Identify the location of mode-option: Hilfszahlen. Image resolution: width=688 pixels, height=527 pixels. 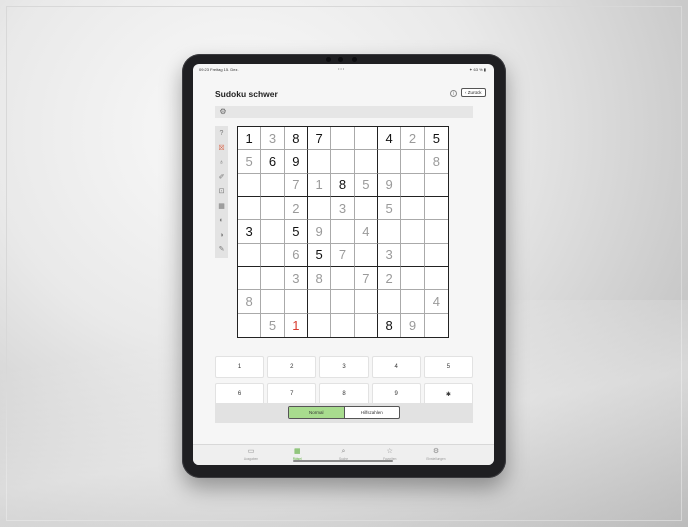
(372, 412).